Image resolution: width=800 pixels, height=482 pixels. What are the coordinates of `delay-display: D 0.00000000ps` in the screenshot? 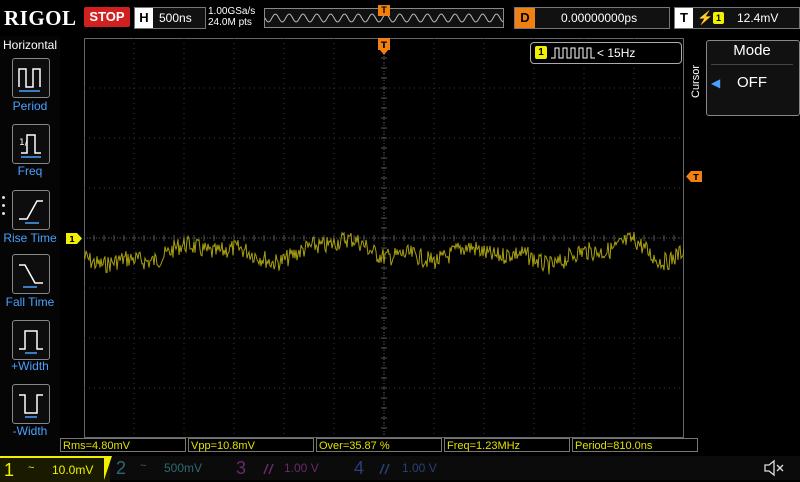 It's located at (592, 18).